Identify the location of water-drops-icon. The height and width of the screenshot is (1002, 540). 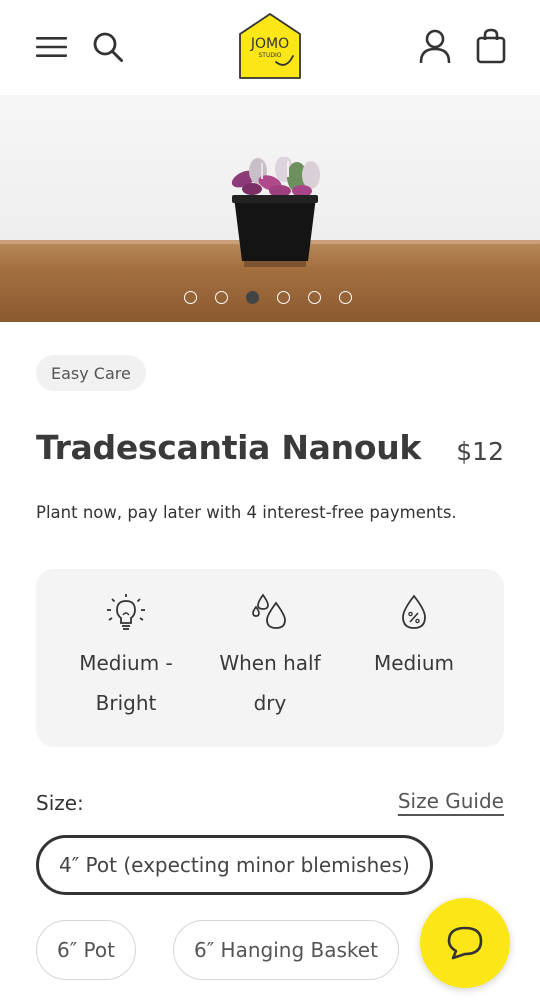
(269, 611).